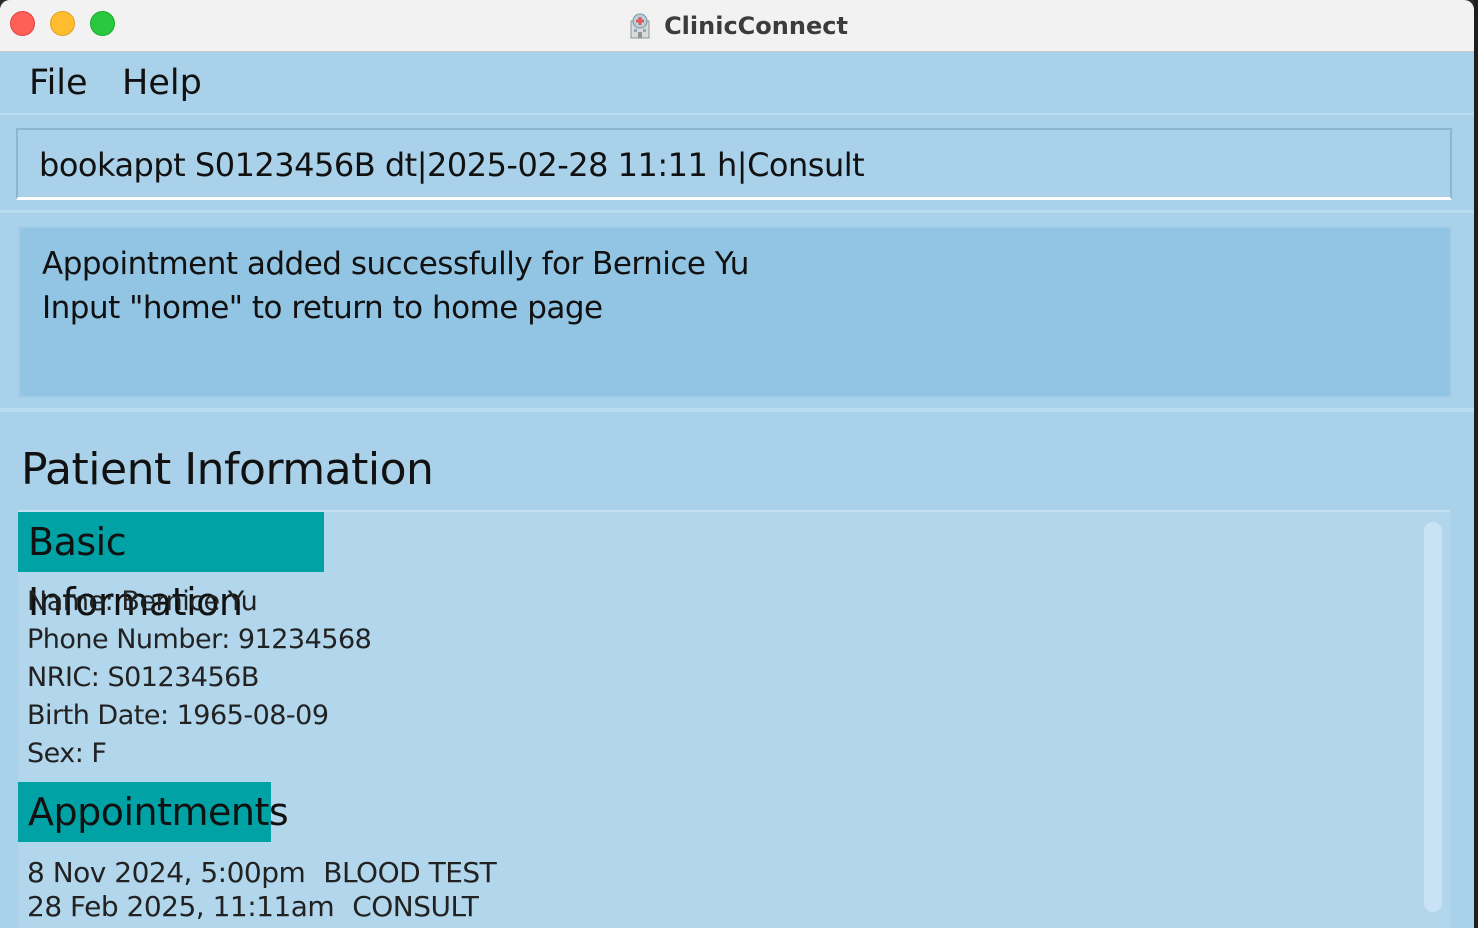 This screenshot has width=1478, height=928. What do you see at coordinates (162, 83) in the screenshot?
I see `menu-help: Help` at bounding box center [162, 83].